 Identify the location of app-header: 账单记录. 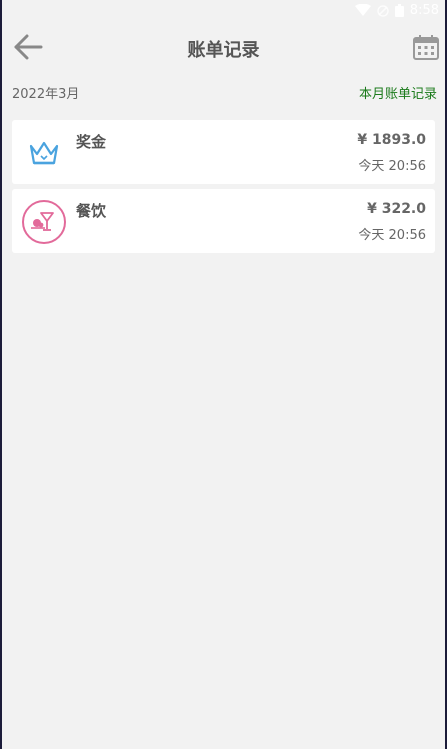
(223, 47).